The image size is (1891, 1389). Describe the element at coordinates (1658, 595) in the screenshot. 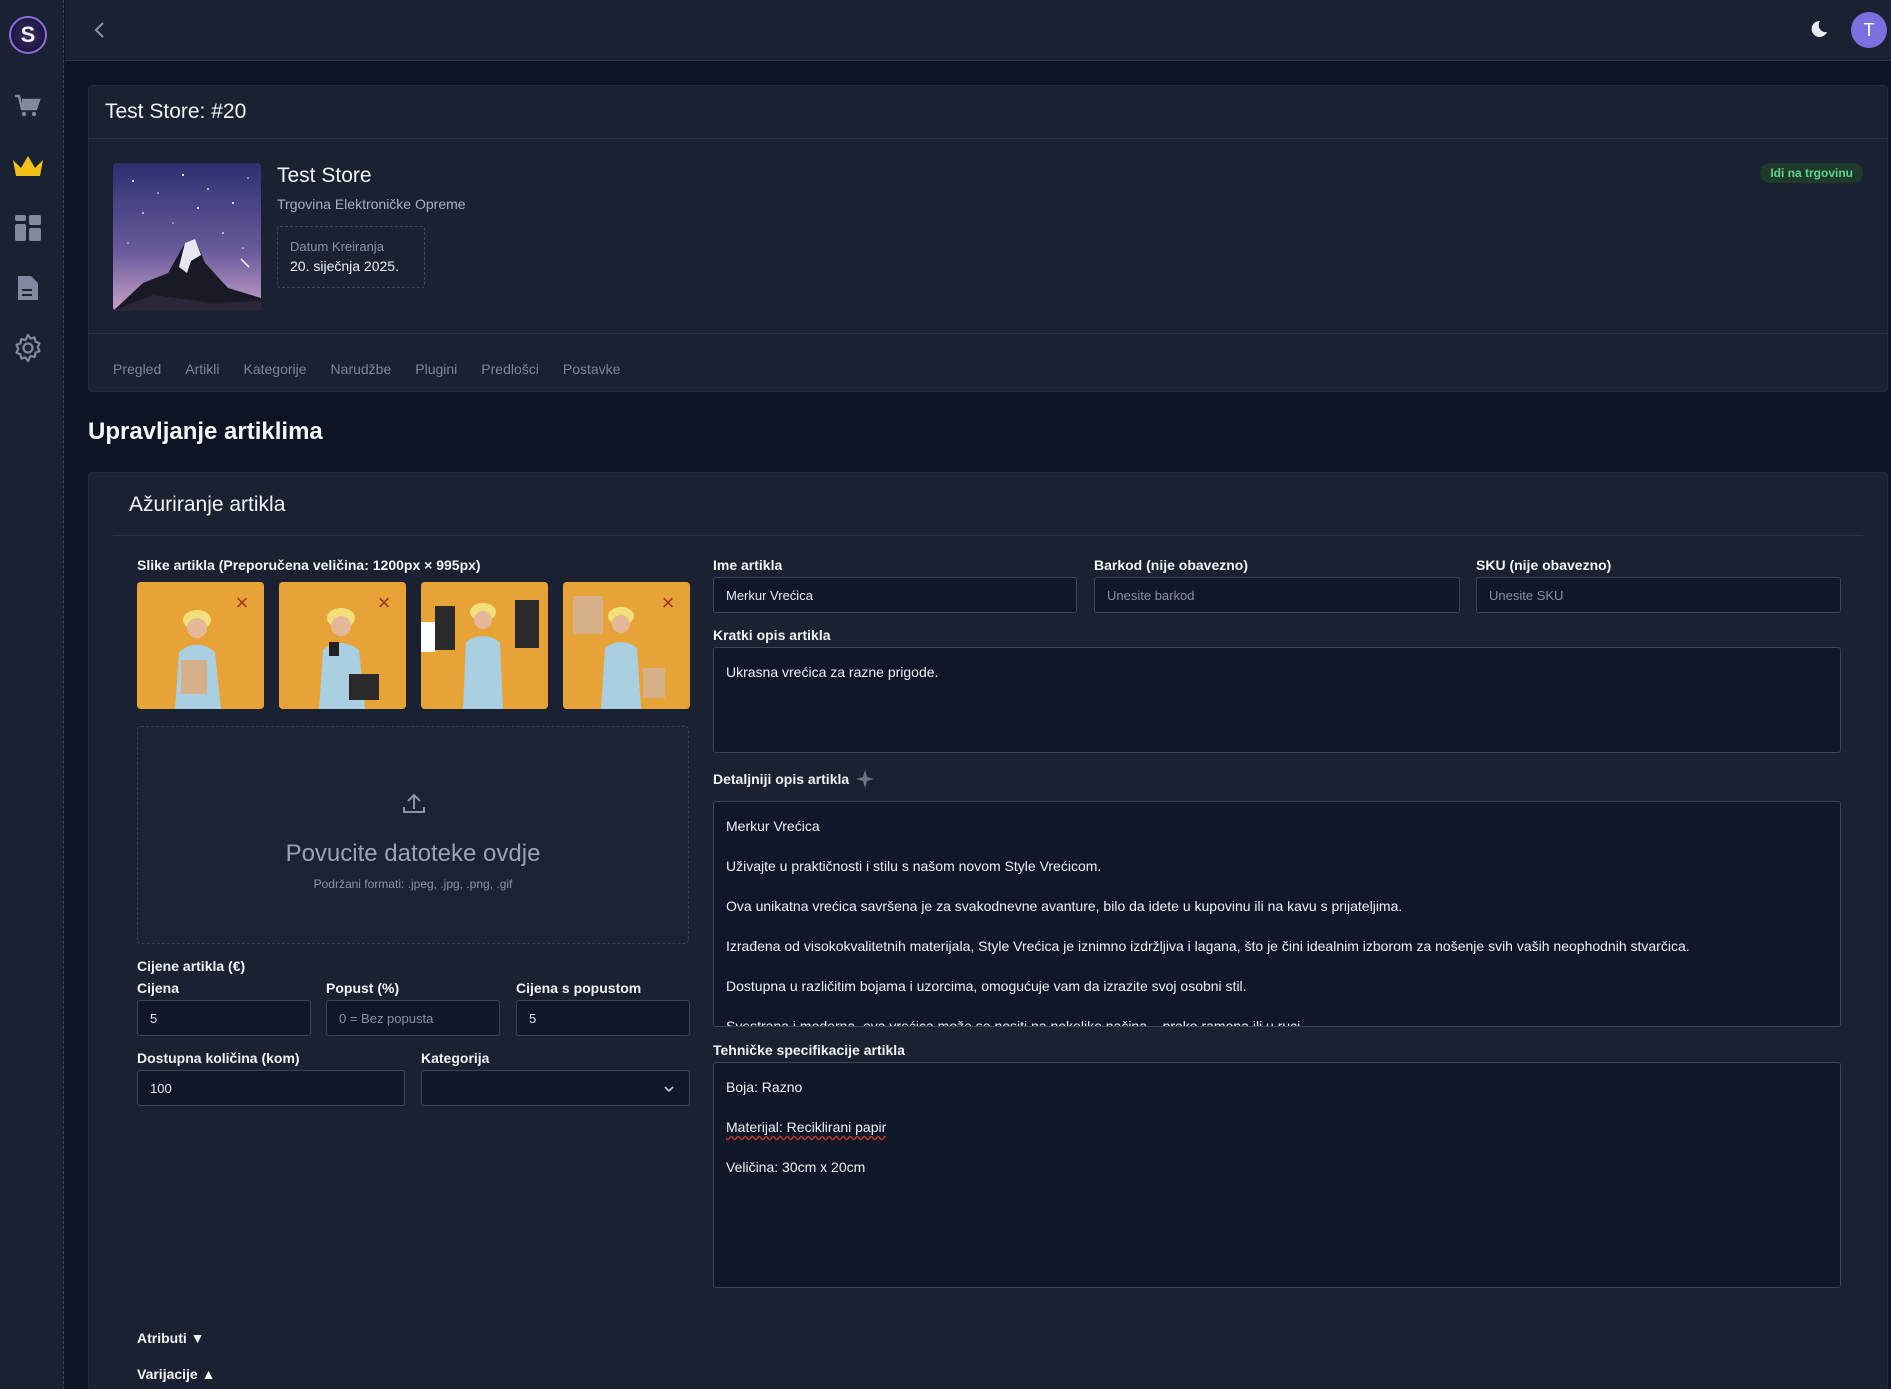

I see `sku-input: Unesite SKU` at that location.